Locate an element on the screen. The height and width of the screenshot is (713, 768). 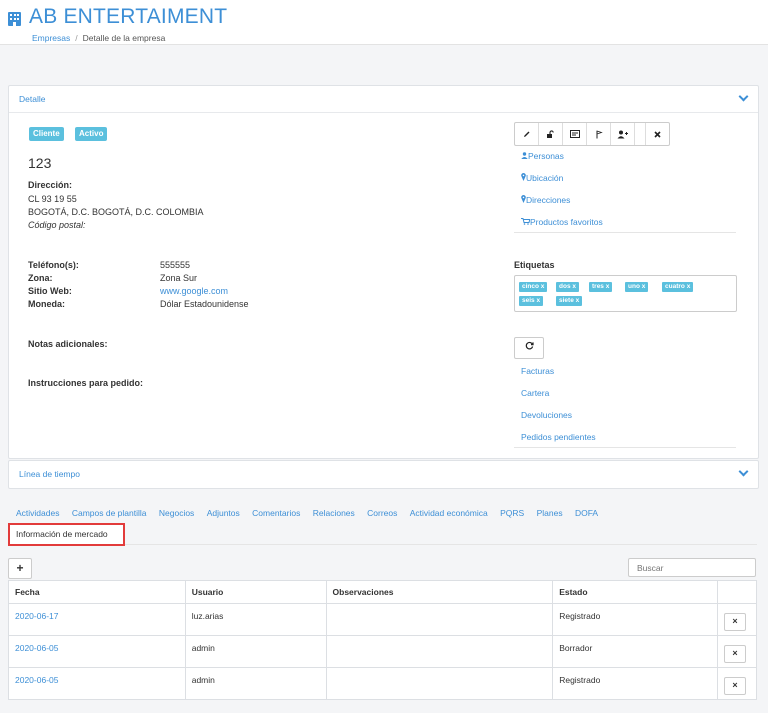
ubicacion-link: Ubicación is located at coordinates (542, 178).